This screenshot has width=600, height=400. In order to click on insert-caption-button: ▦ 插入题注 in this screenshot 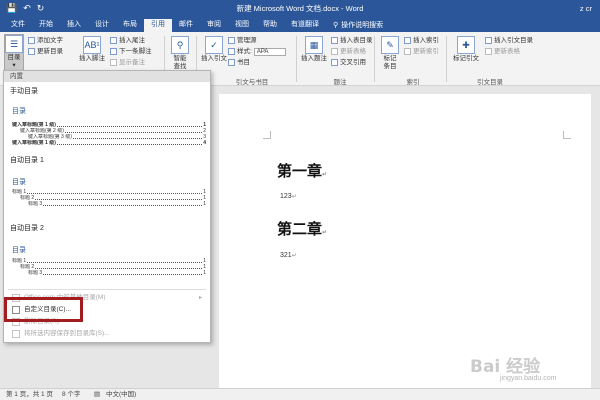, I will do `click(314, 49)`.